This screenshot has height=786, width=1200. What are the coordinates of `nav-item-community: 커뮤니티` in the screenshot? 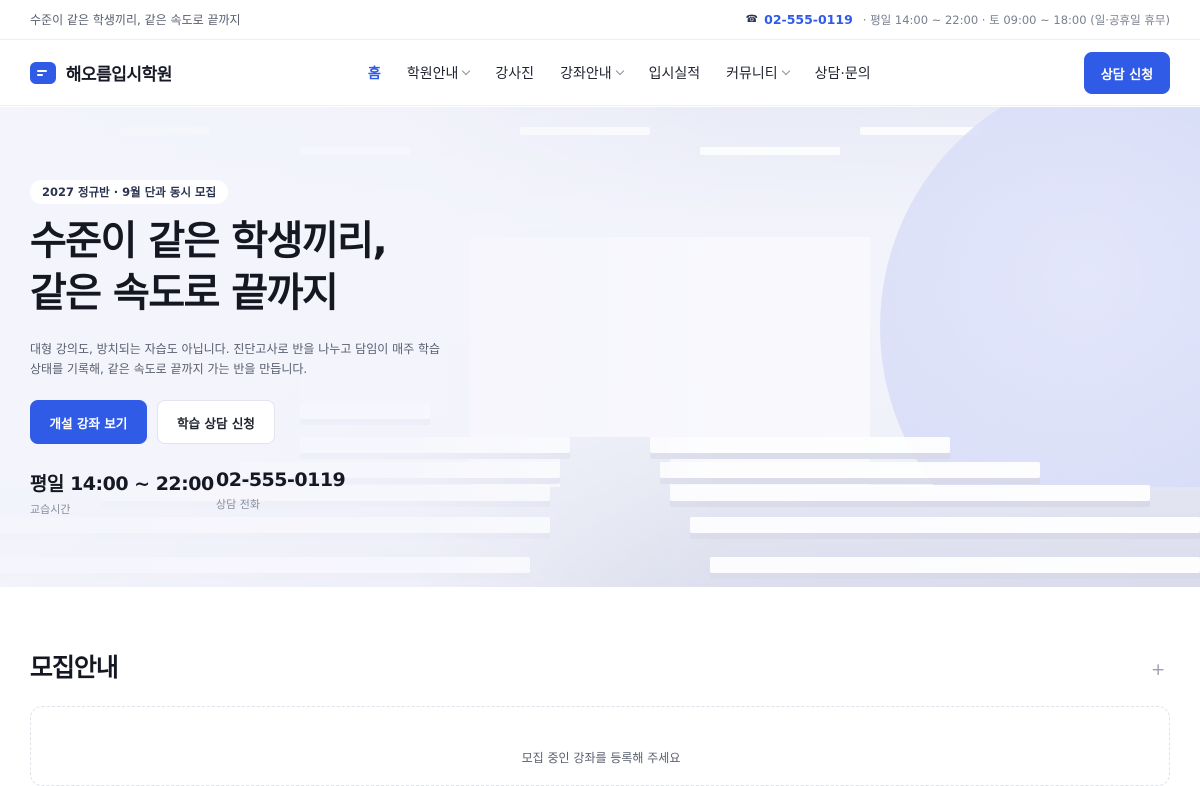 It's located at (758, 73).